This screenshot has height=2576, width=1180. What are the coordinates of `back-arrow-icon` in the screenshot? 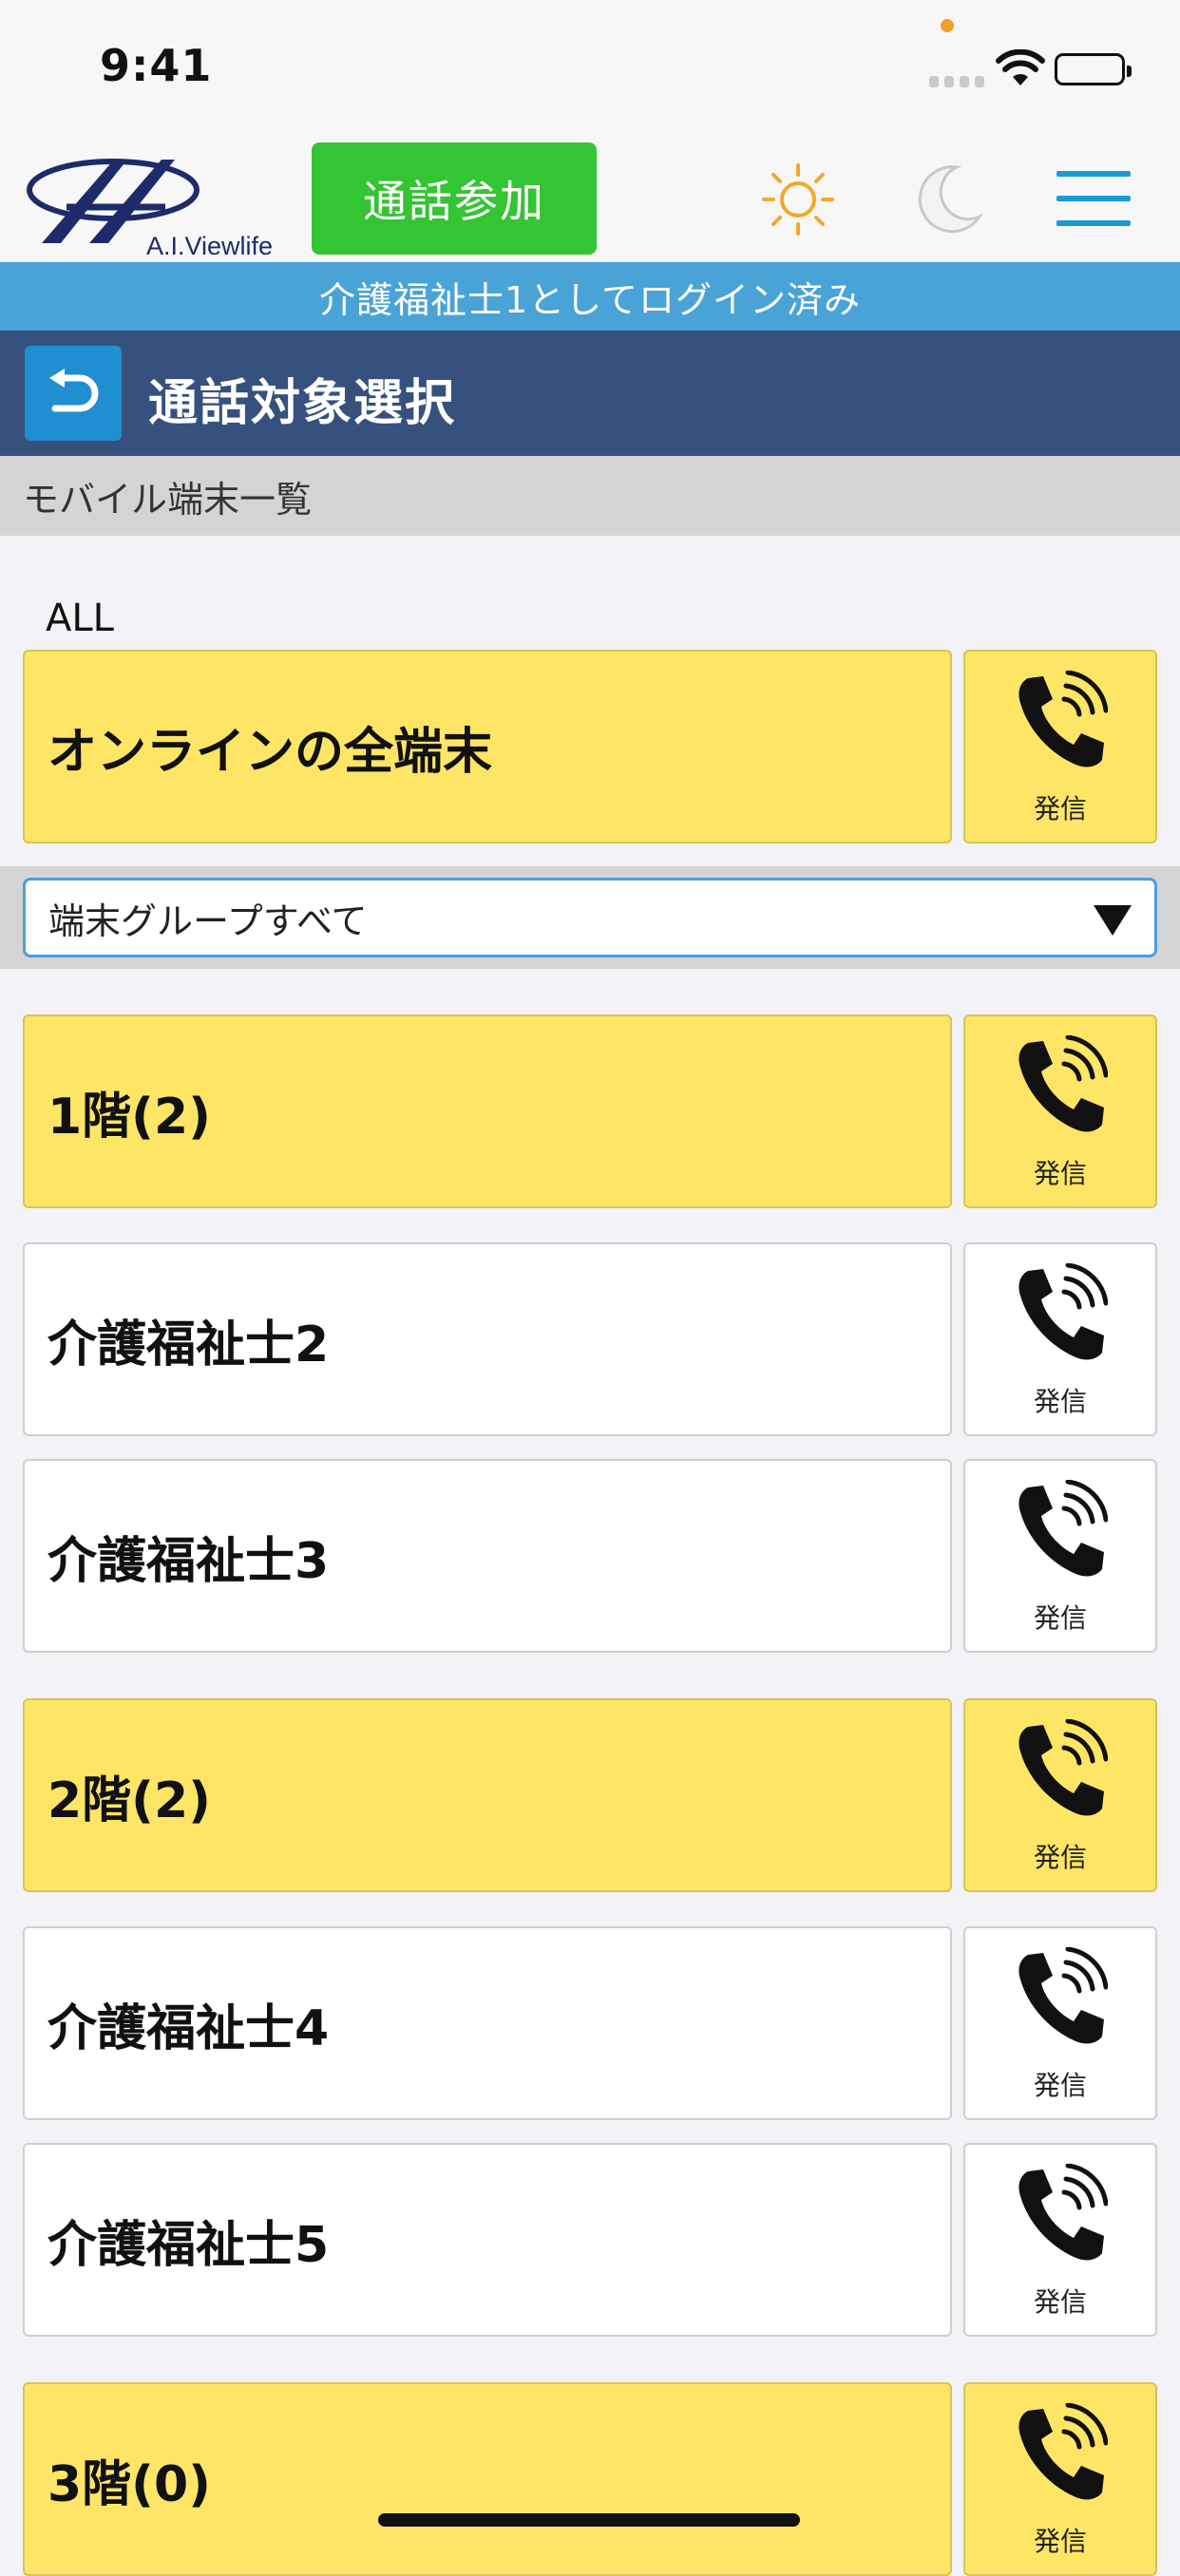 It's located at (74, 390).